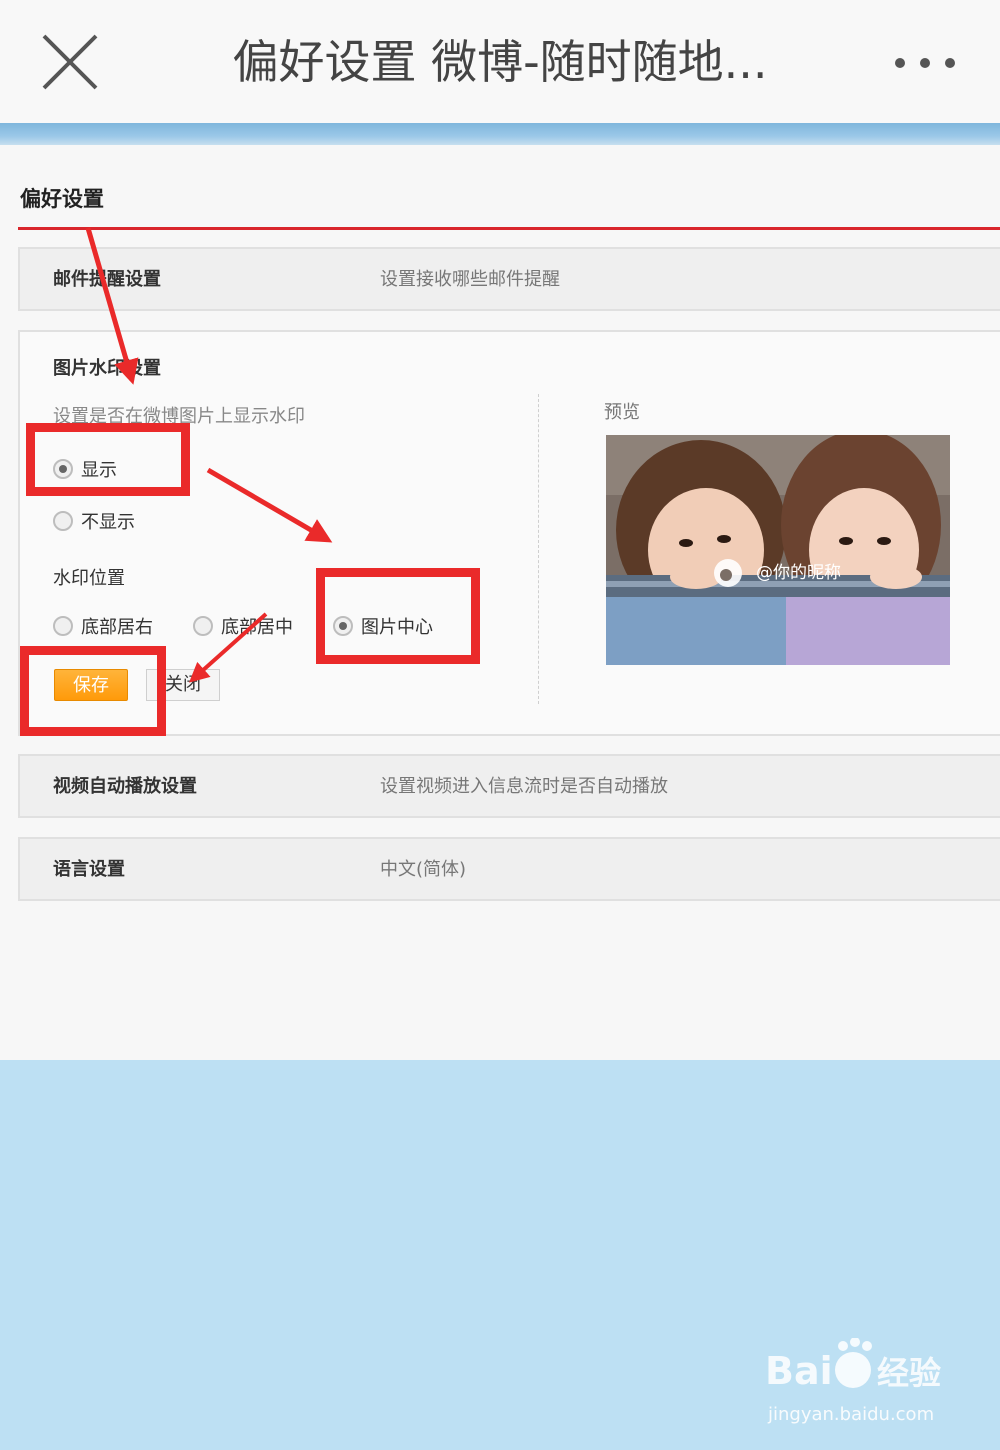  What do you see at coordinates (93, 691) in the screenshot?
I see `annotation-box-save` at bounding box center [93, 691].